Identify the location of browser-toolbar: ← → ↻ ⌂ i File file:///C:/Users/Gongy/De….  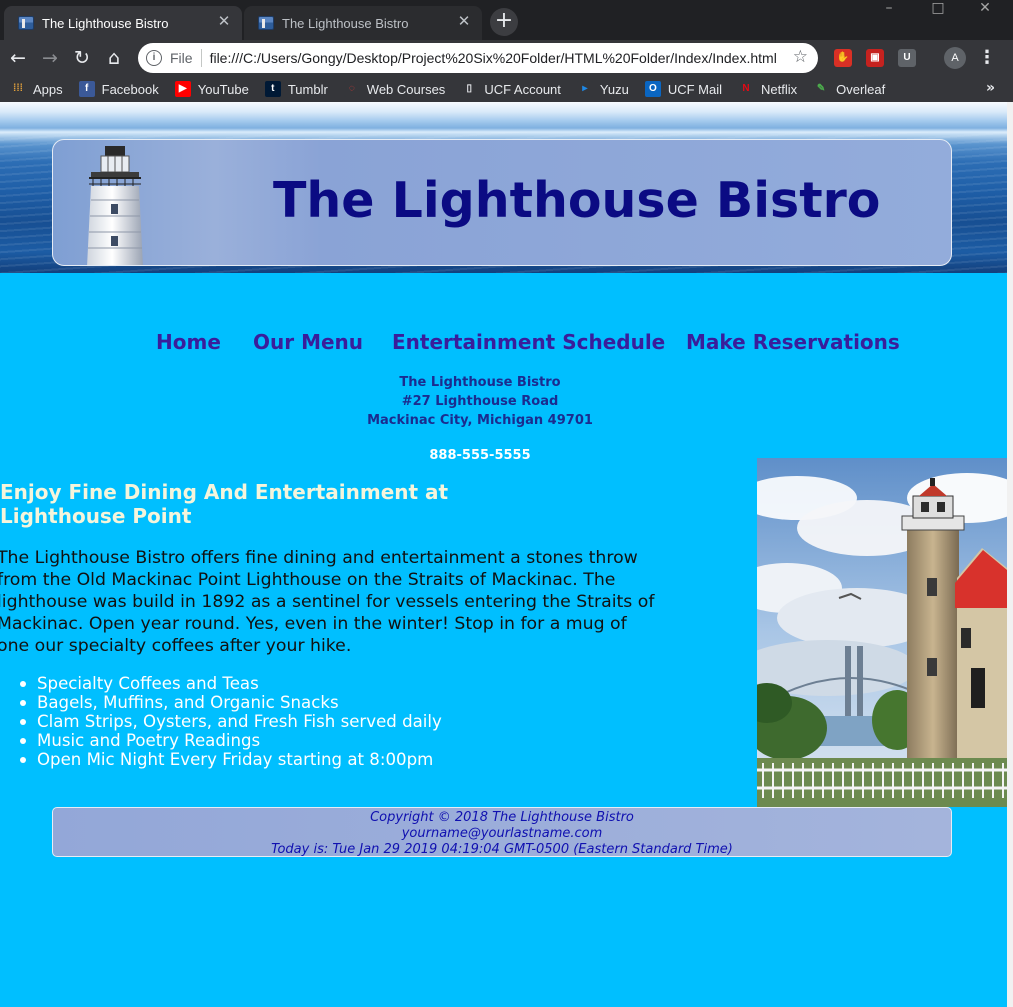
(506, 58).